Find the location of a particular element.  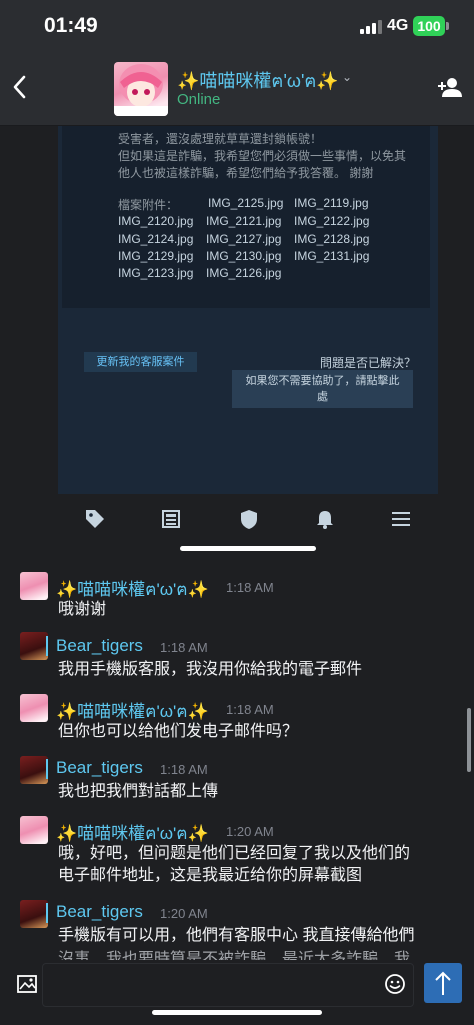

file-link: IMG_2127.jpg is located at coordinates (244, 239).